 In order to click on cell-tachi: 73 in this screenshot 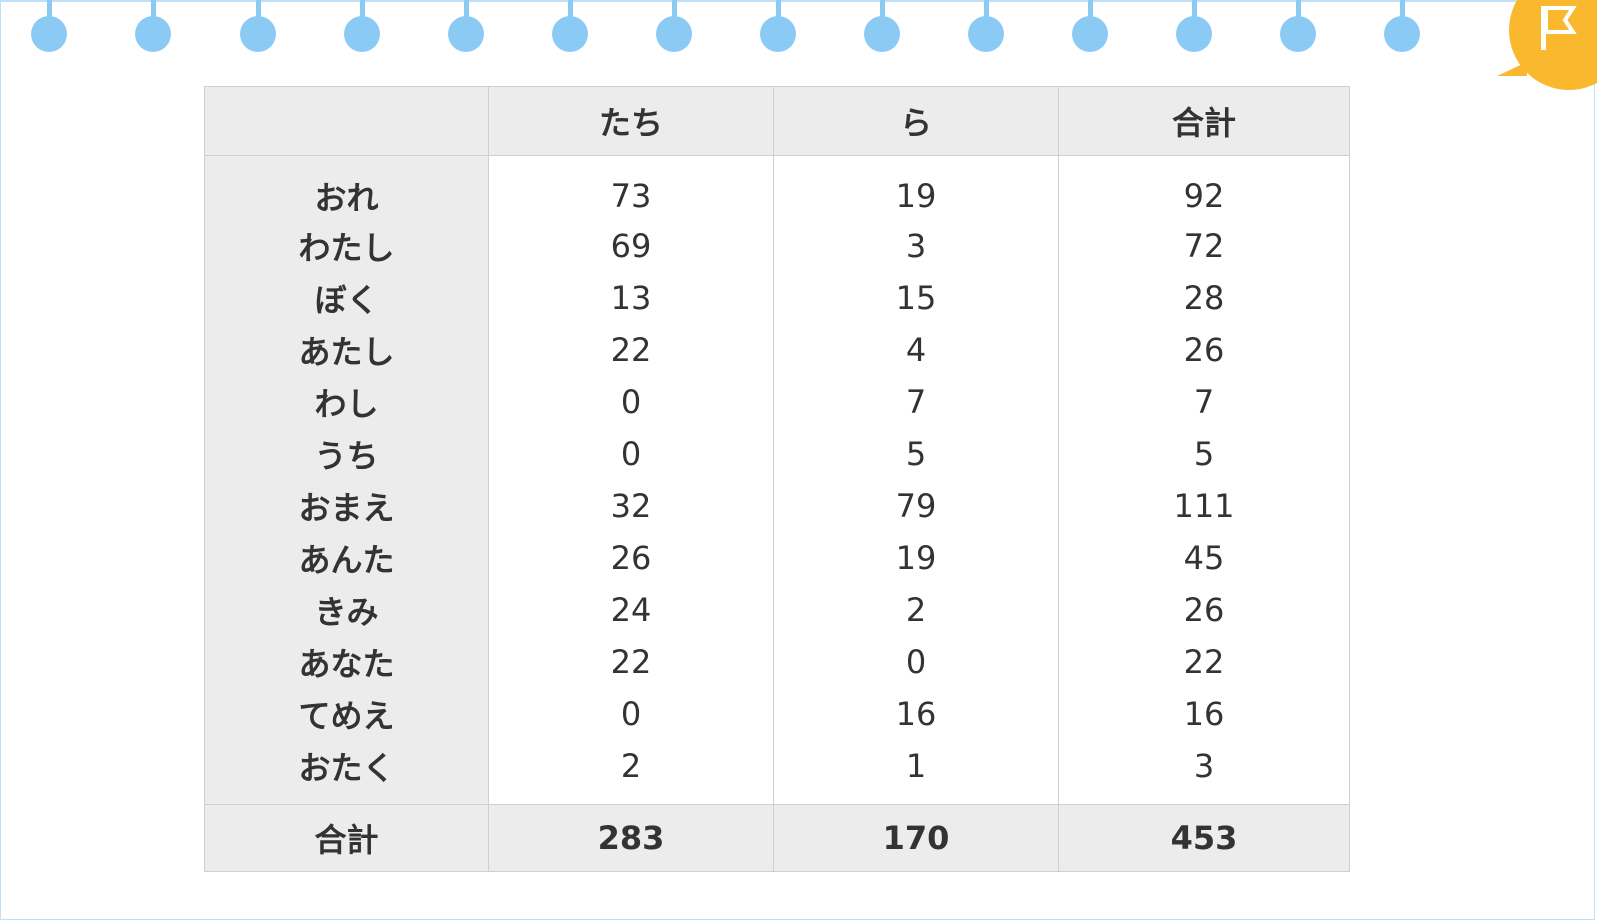, I will do `click(631, 187)`.